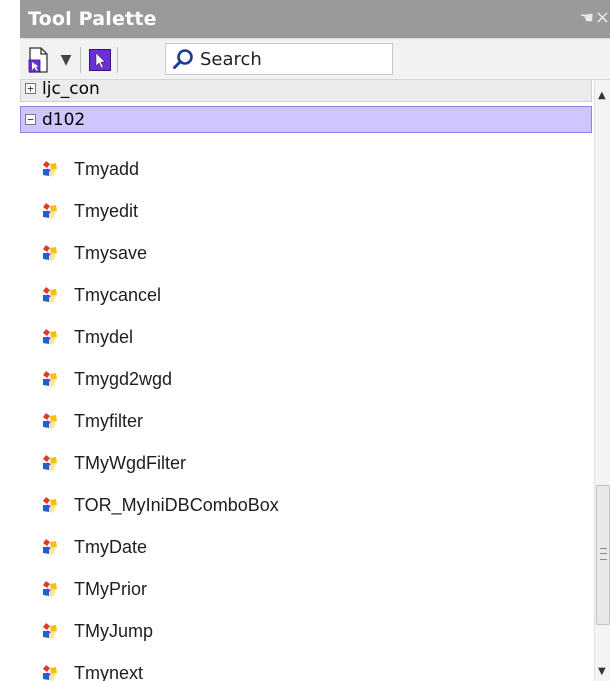 The image size is (610, 681). I want to click on close-icon: ×, so click(602, 17).